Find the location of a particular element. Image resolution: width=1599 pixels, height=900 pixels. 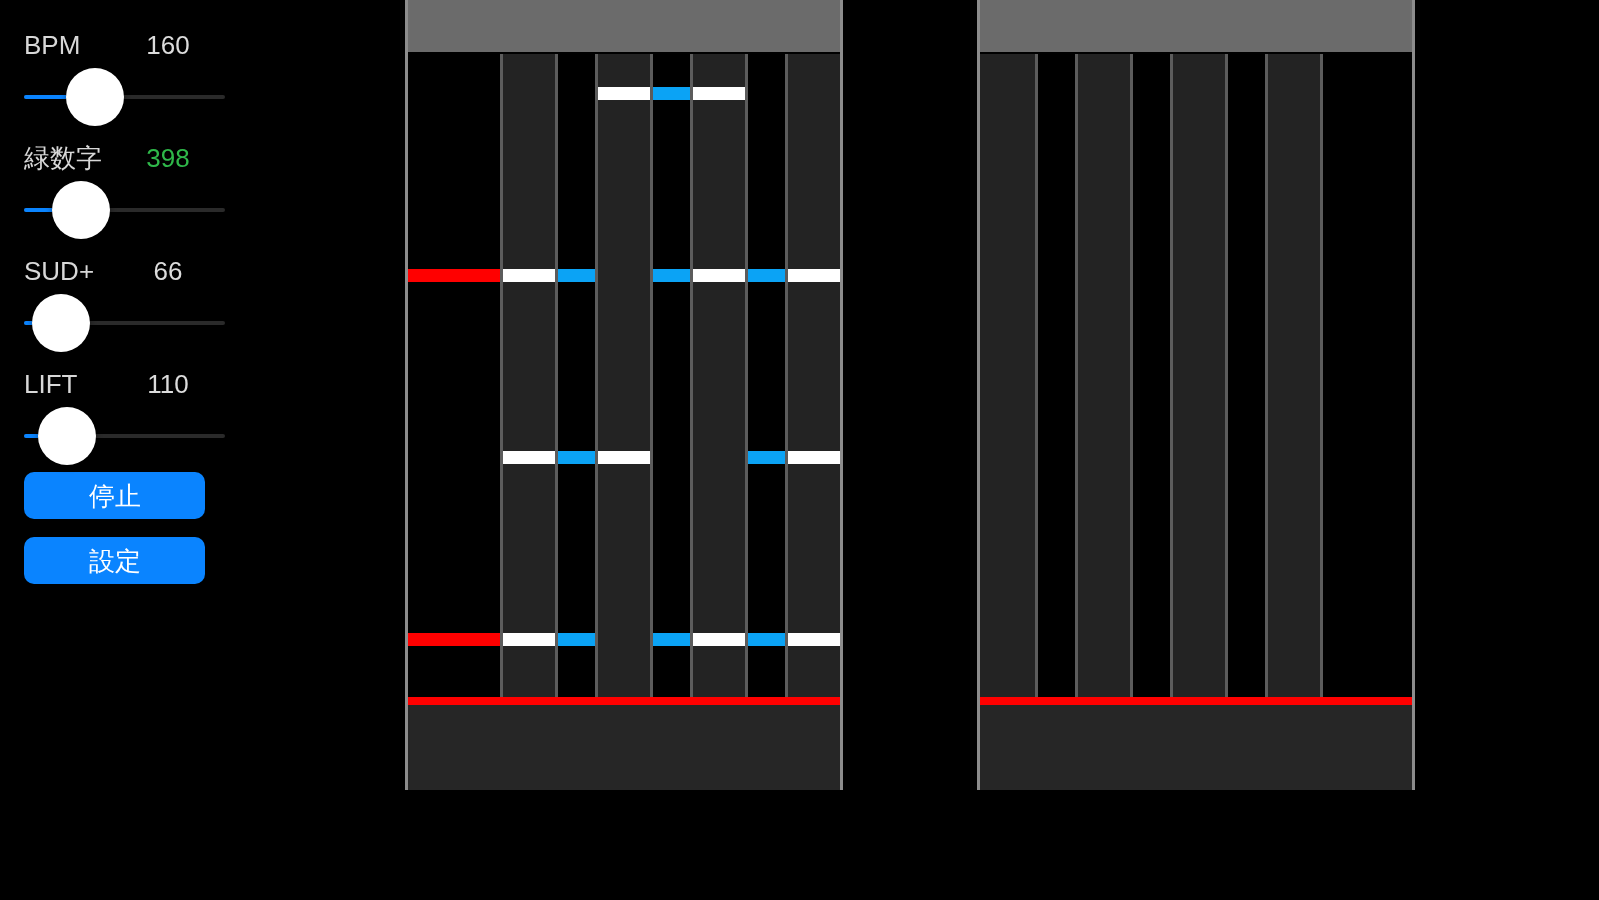

action-button: 停止 is located at coordinates (114, 495).